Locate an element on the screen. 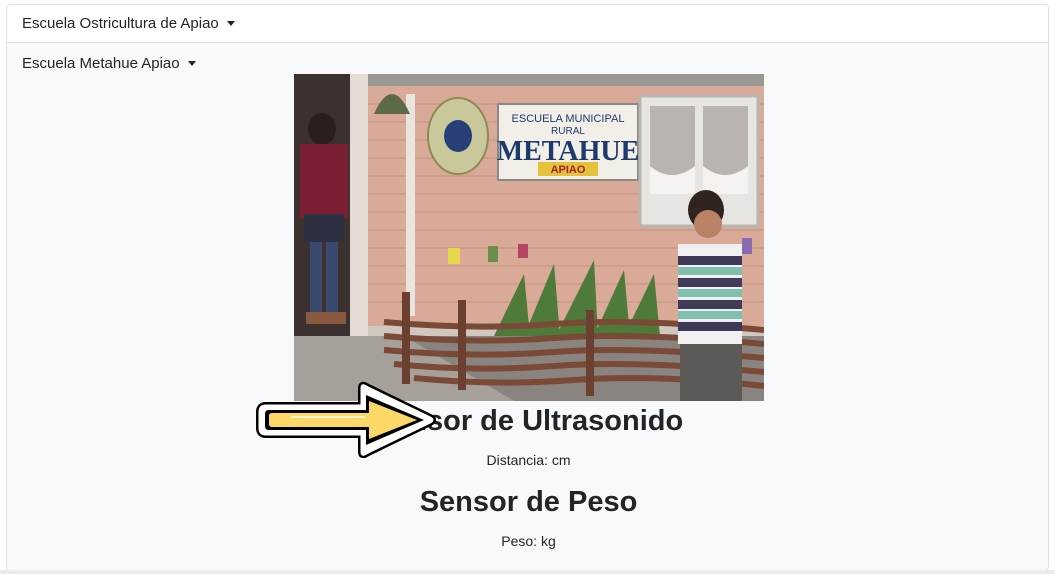 The width and height of the screenshot is (1055, 574). page-bottom-divider is located at coordinates (527, 572).